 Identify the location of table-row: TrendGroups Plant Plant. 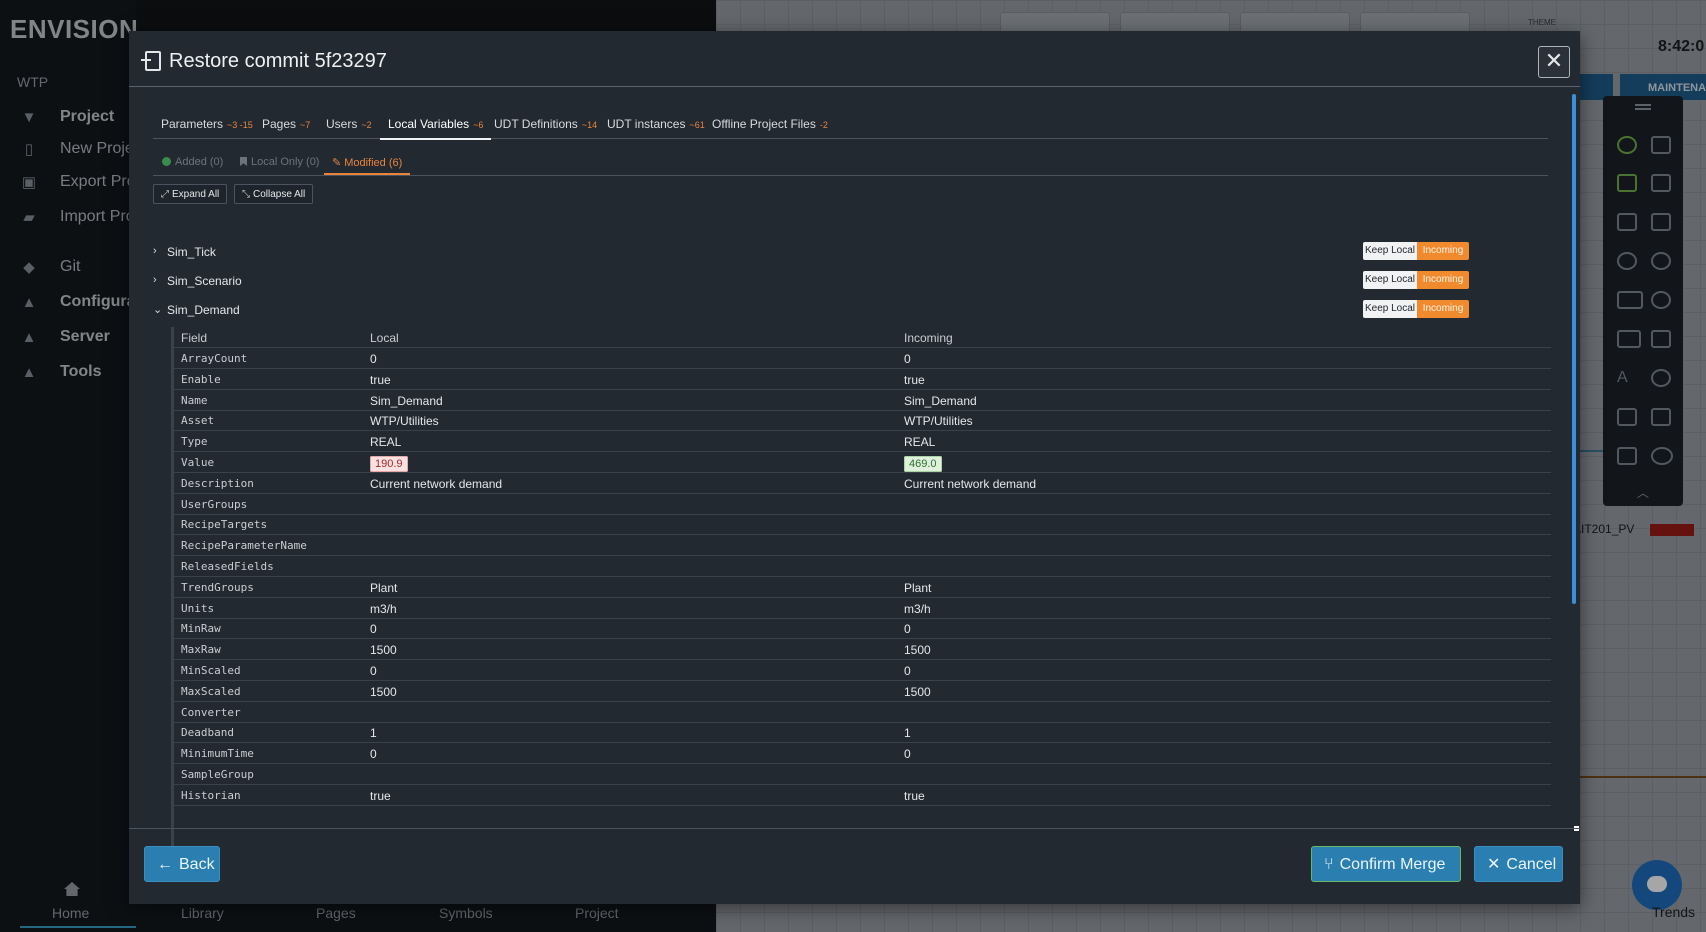
(862, 587).